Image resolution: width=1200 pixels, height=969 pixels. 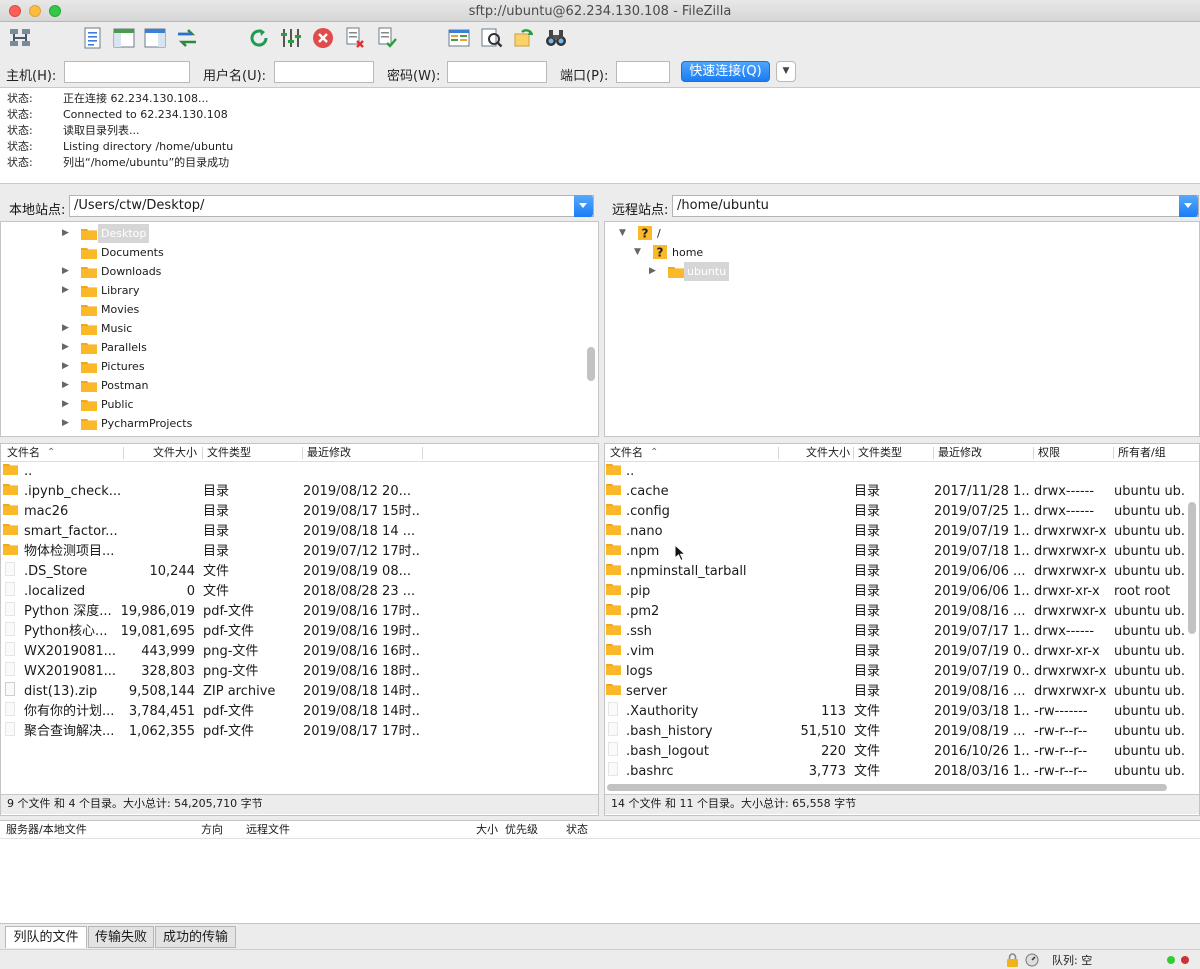 I want to click on local-tree-item: Documents, so click(x=291, y=252).